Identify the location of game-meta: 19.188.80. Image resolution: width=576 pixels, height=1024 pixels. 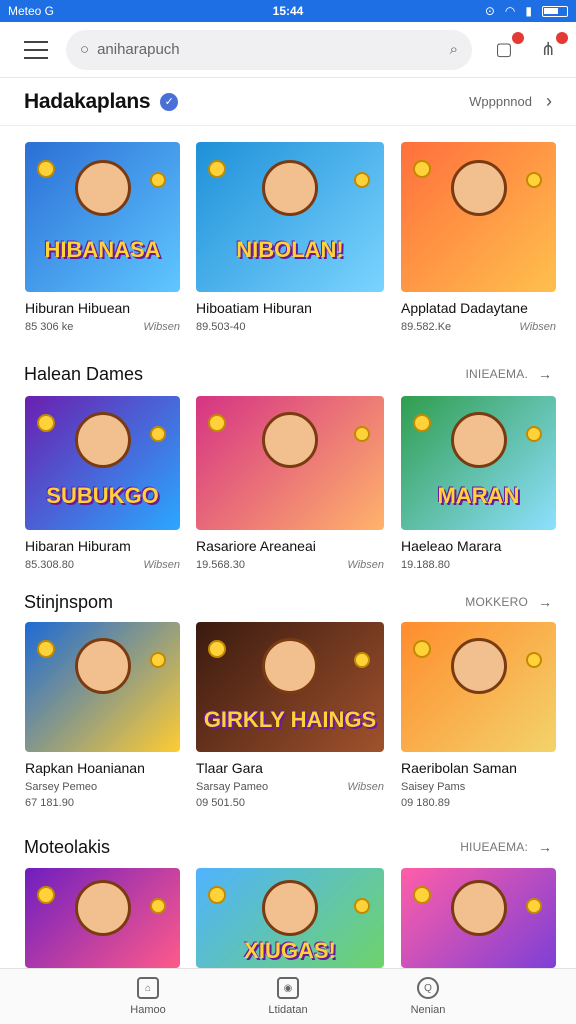
(478, 565).